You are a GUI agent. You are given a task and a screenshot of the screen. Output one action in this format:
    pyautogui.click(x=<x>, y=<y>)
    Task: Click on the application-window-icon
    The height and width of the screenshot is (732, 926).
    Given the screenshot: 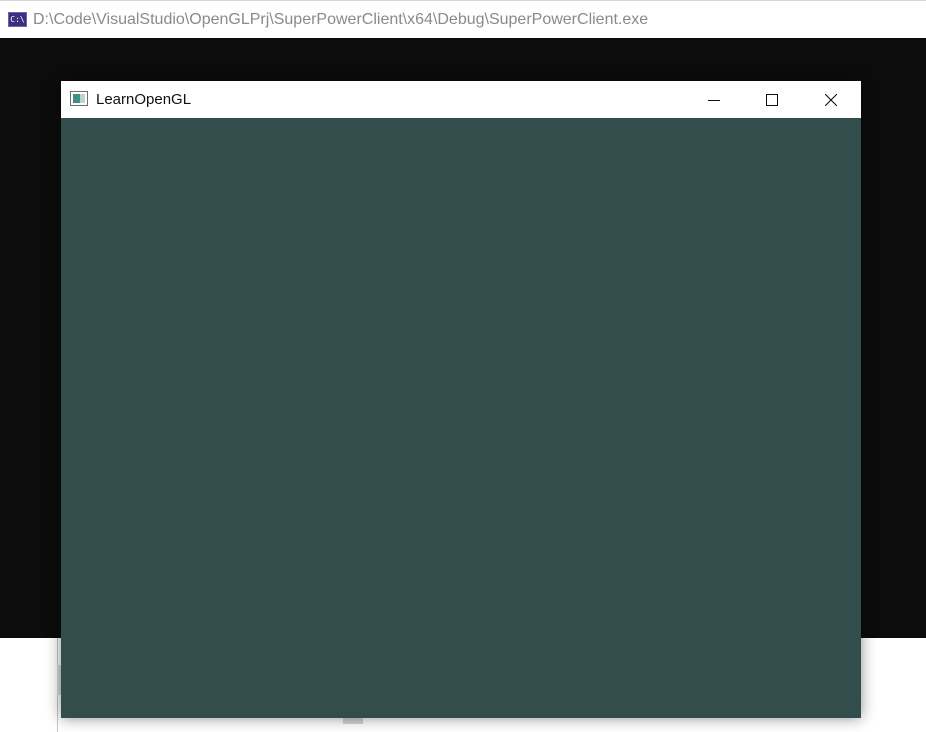 What is the action you would take?
    pyautogui.click(x=79, y=98)
    